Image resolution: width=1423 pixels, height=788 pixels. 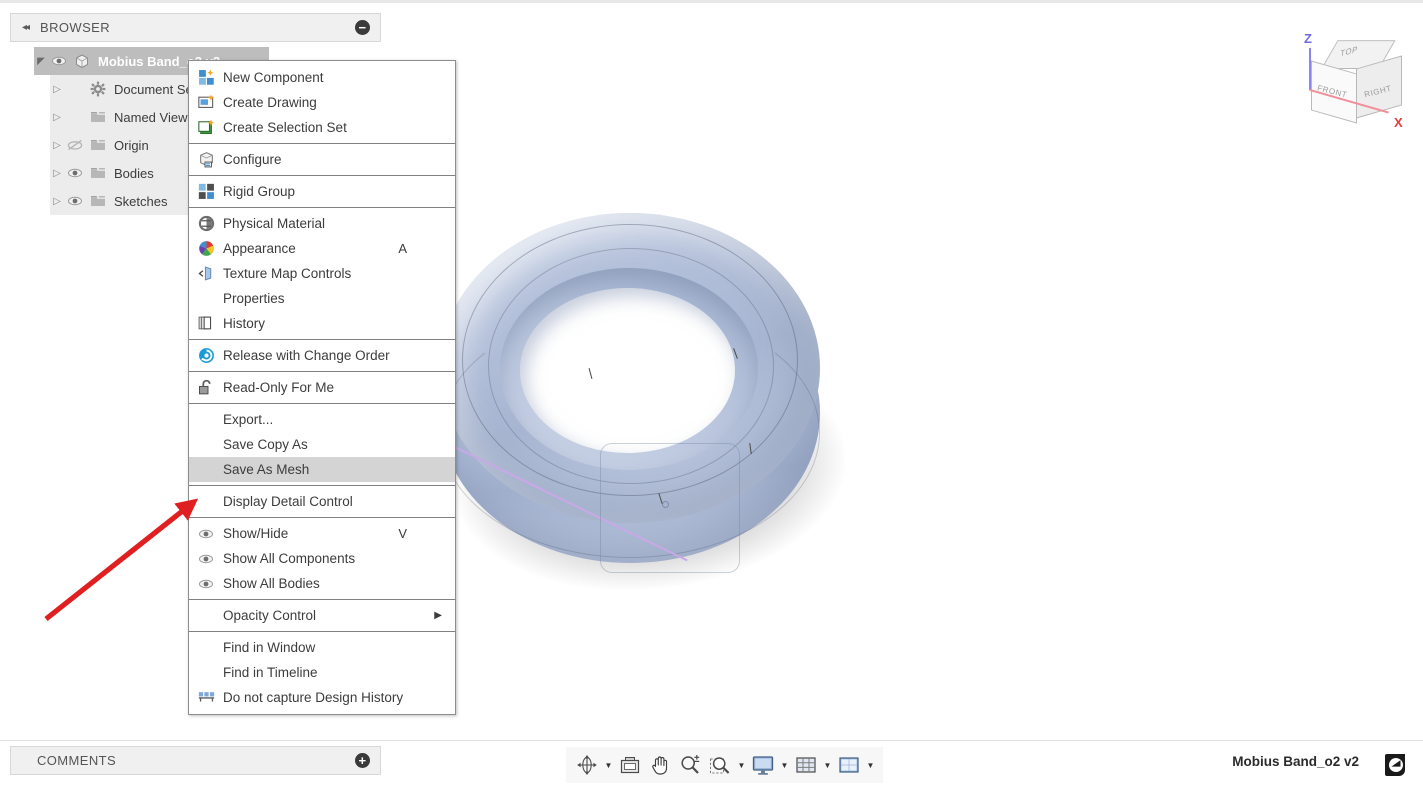 What do you see at coordinates (763, 765) in the screenshot?
I see `display-settings-icon` at bounding box center [763, 765].